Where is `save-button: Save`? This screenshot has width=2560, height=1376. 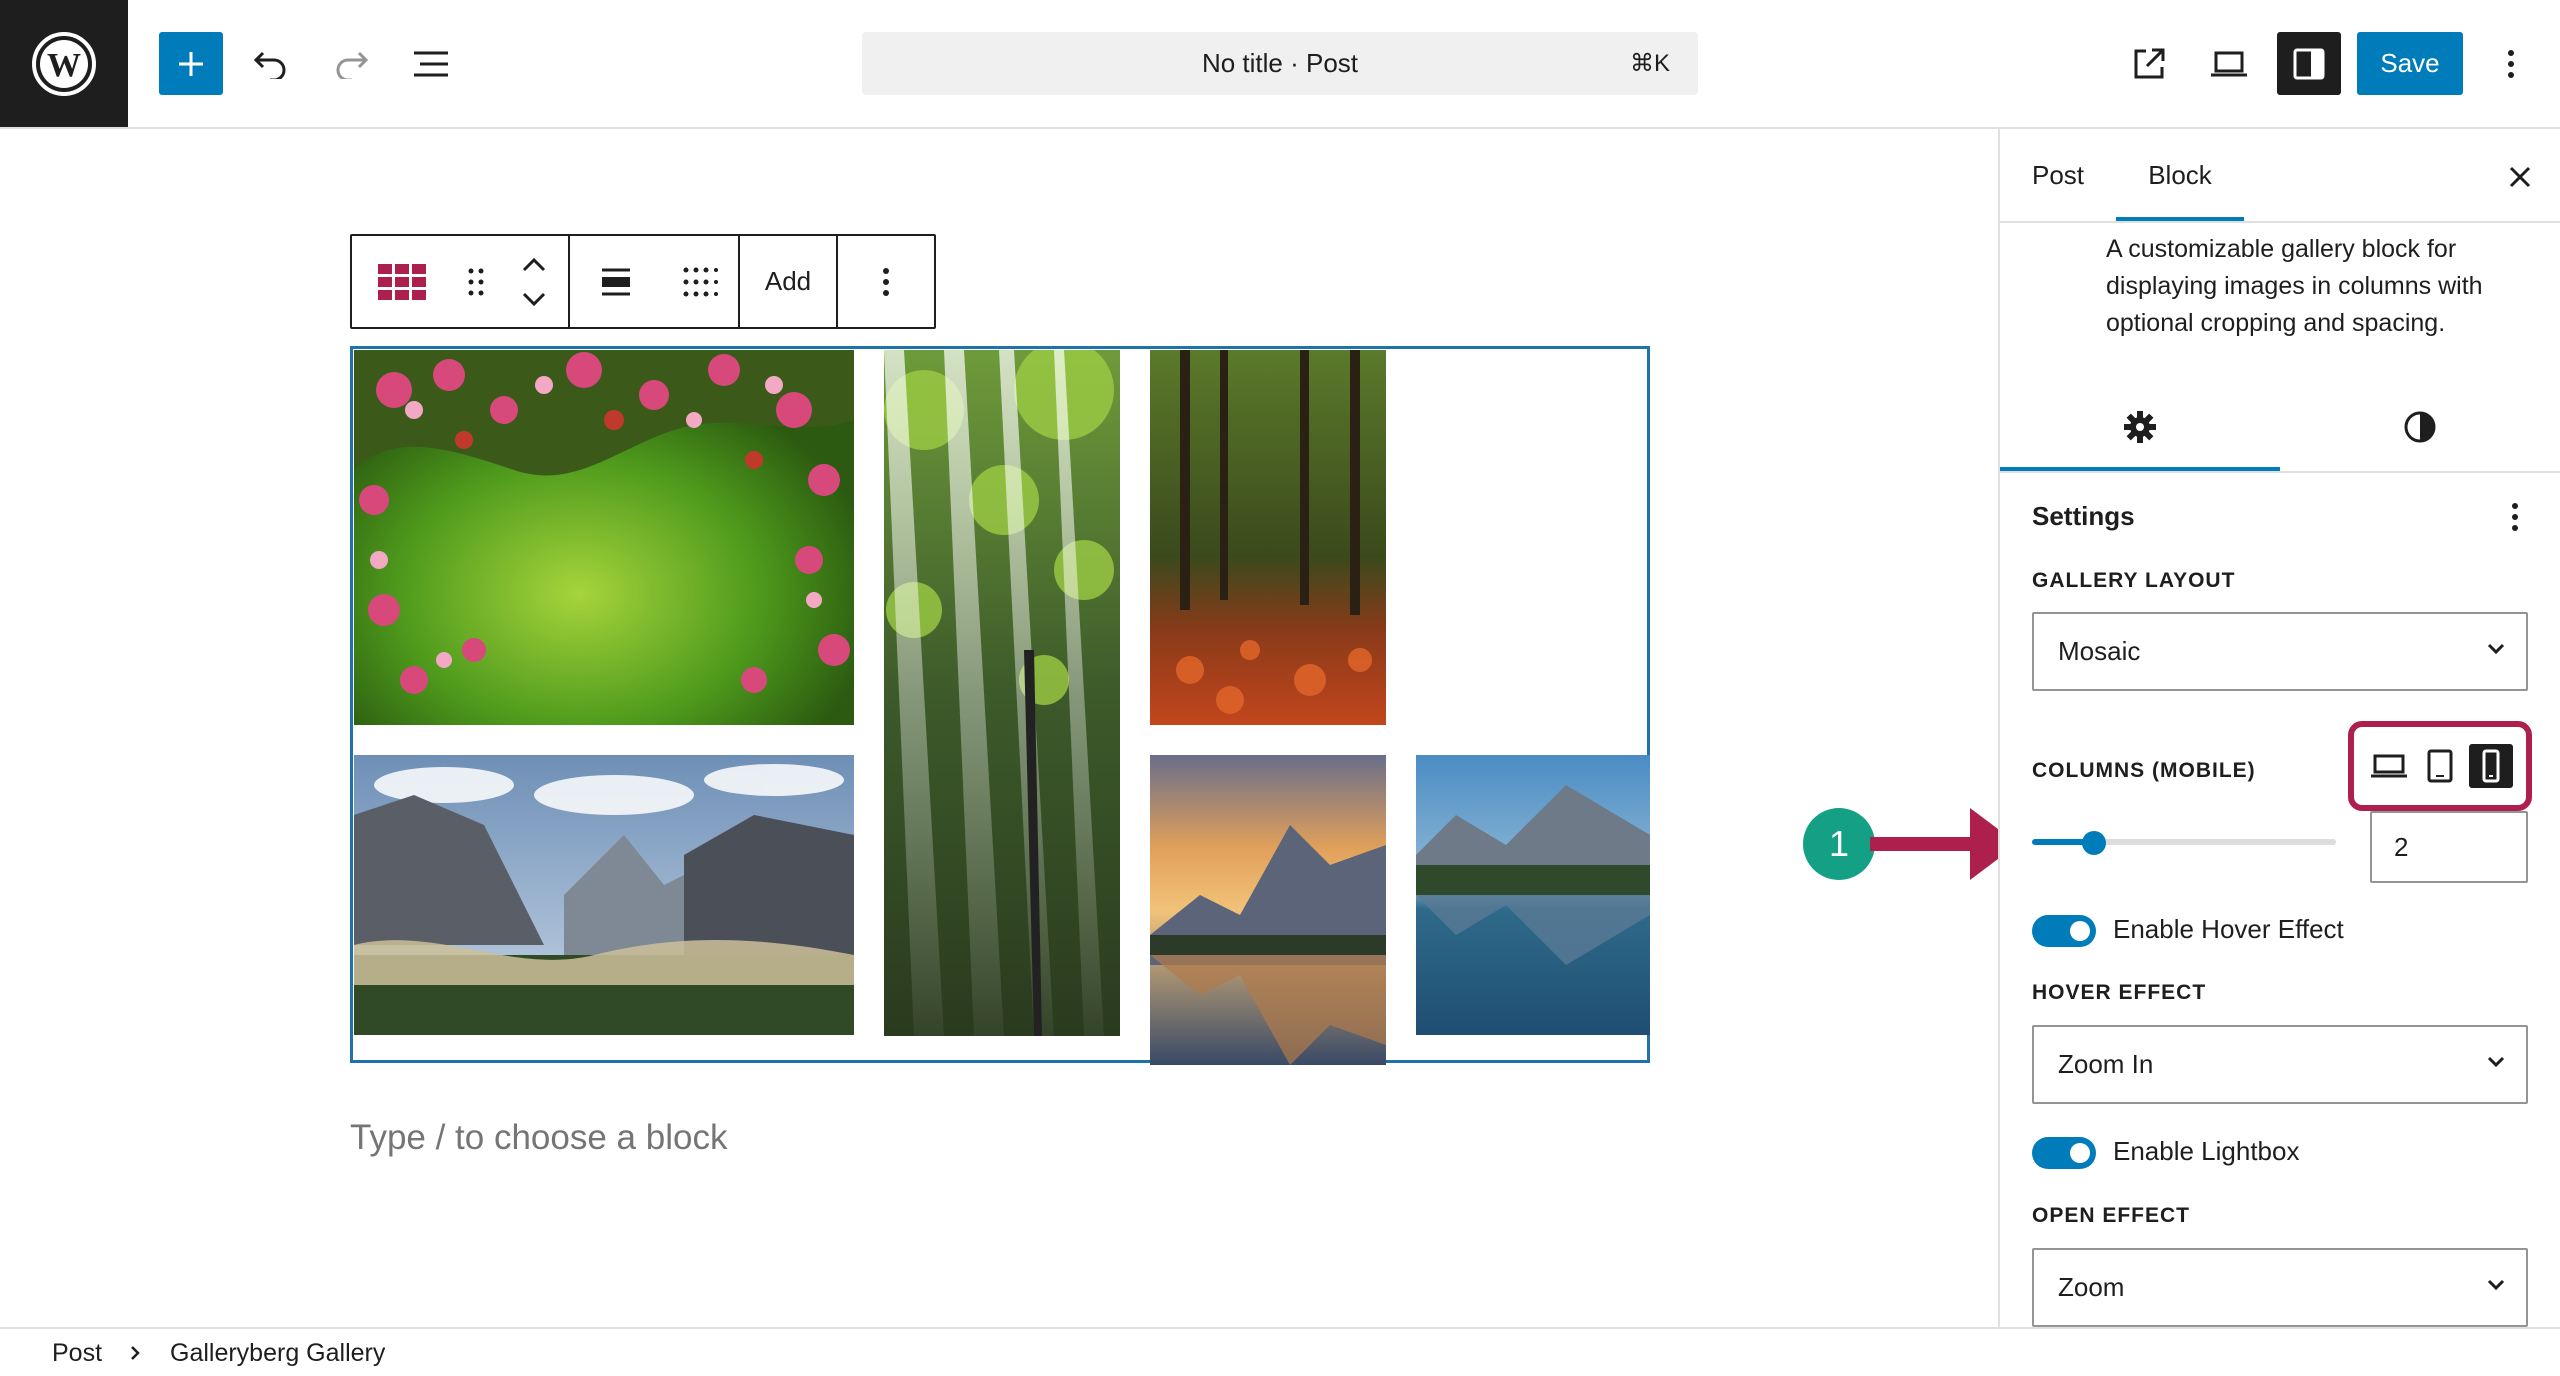 save-button: Save is located at coordinates (2410, 63).